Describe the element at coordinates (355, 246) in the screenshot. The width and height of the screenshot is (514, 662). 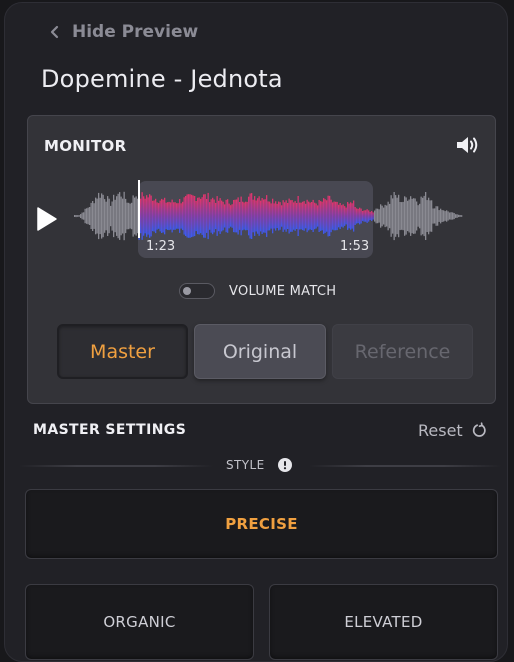
I see `selection-end-time: 1:53` at that location.